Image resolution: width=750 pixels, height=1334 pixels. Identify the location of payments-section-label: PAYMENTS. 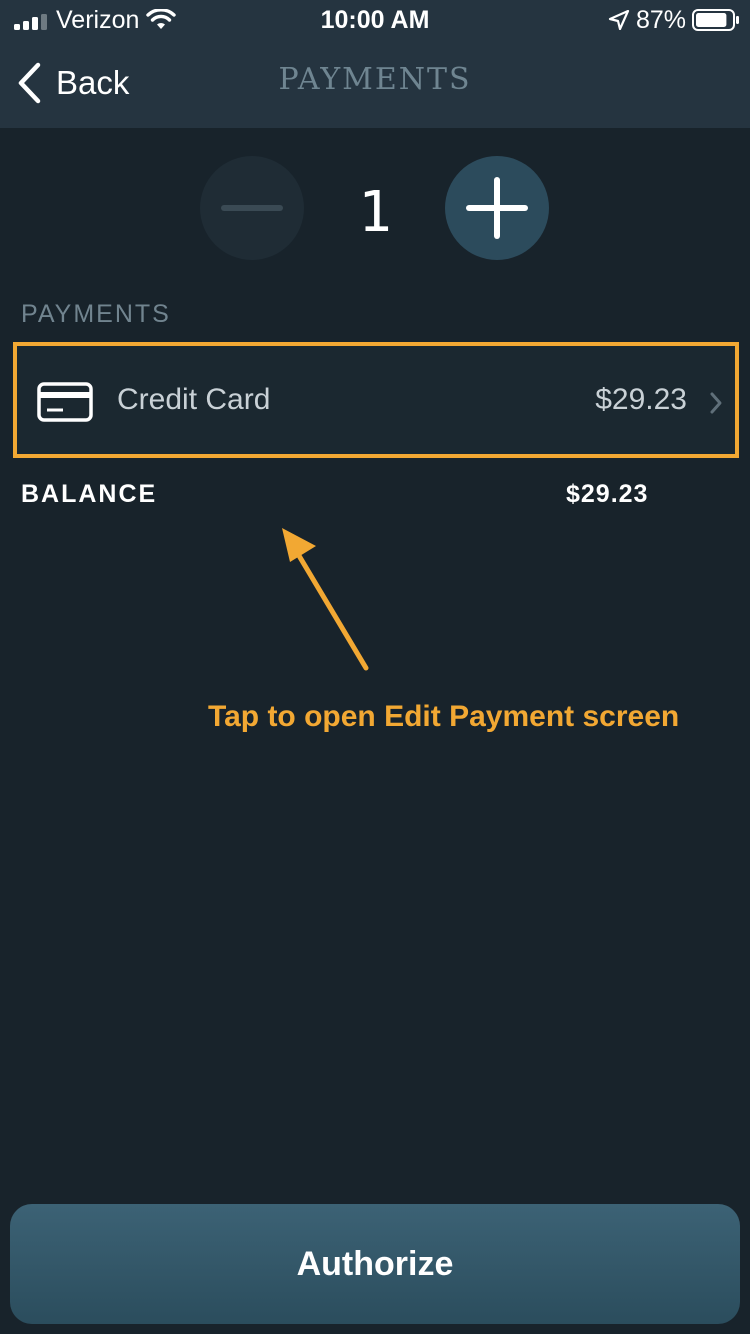
(96, 314).